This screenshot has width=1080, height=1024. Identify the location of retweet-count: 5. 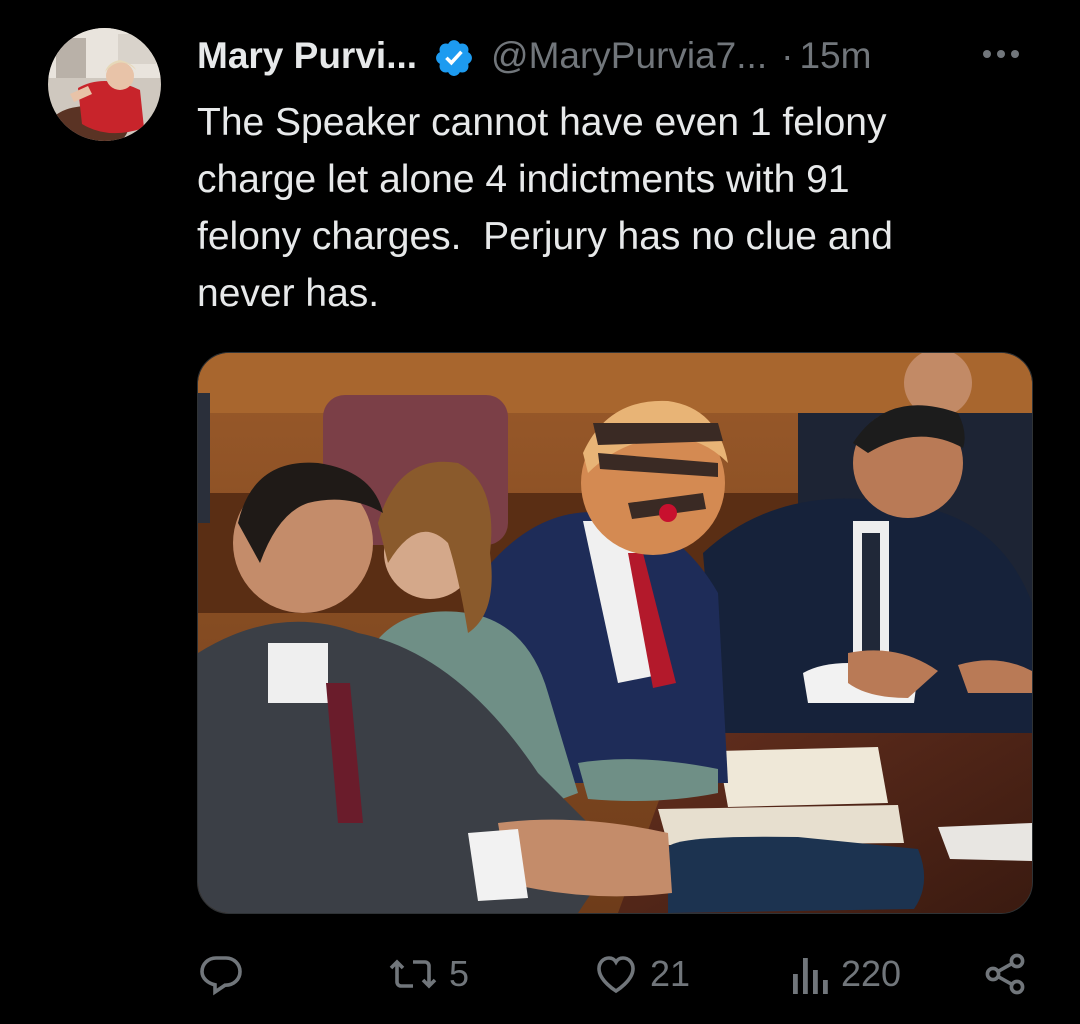
(459, 973).